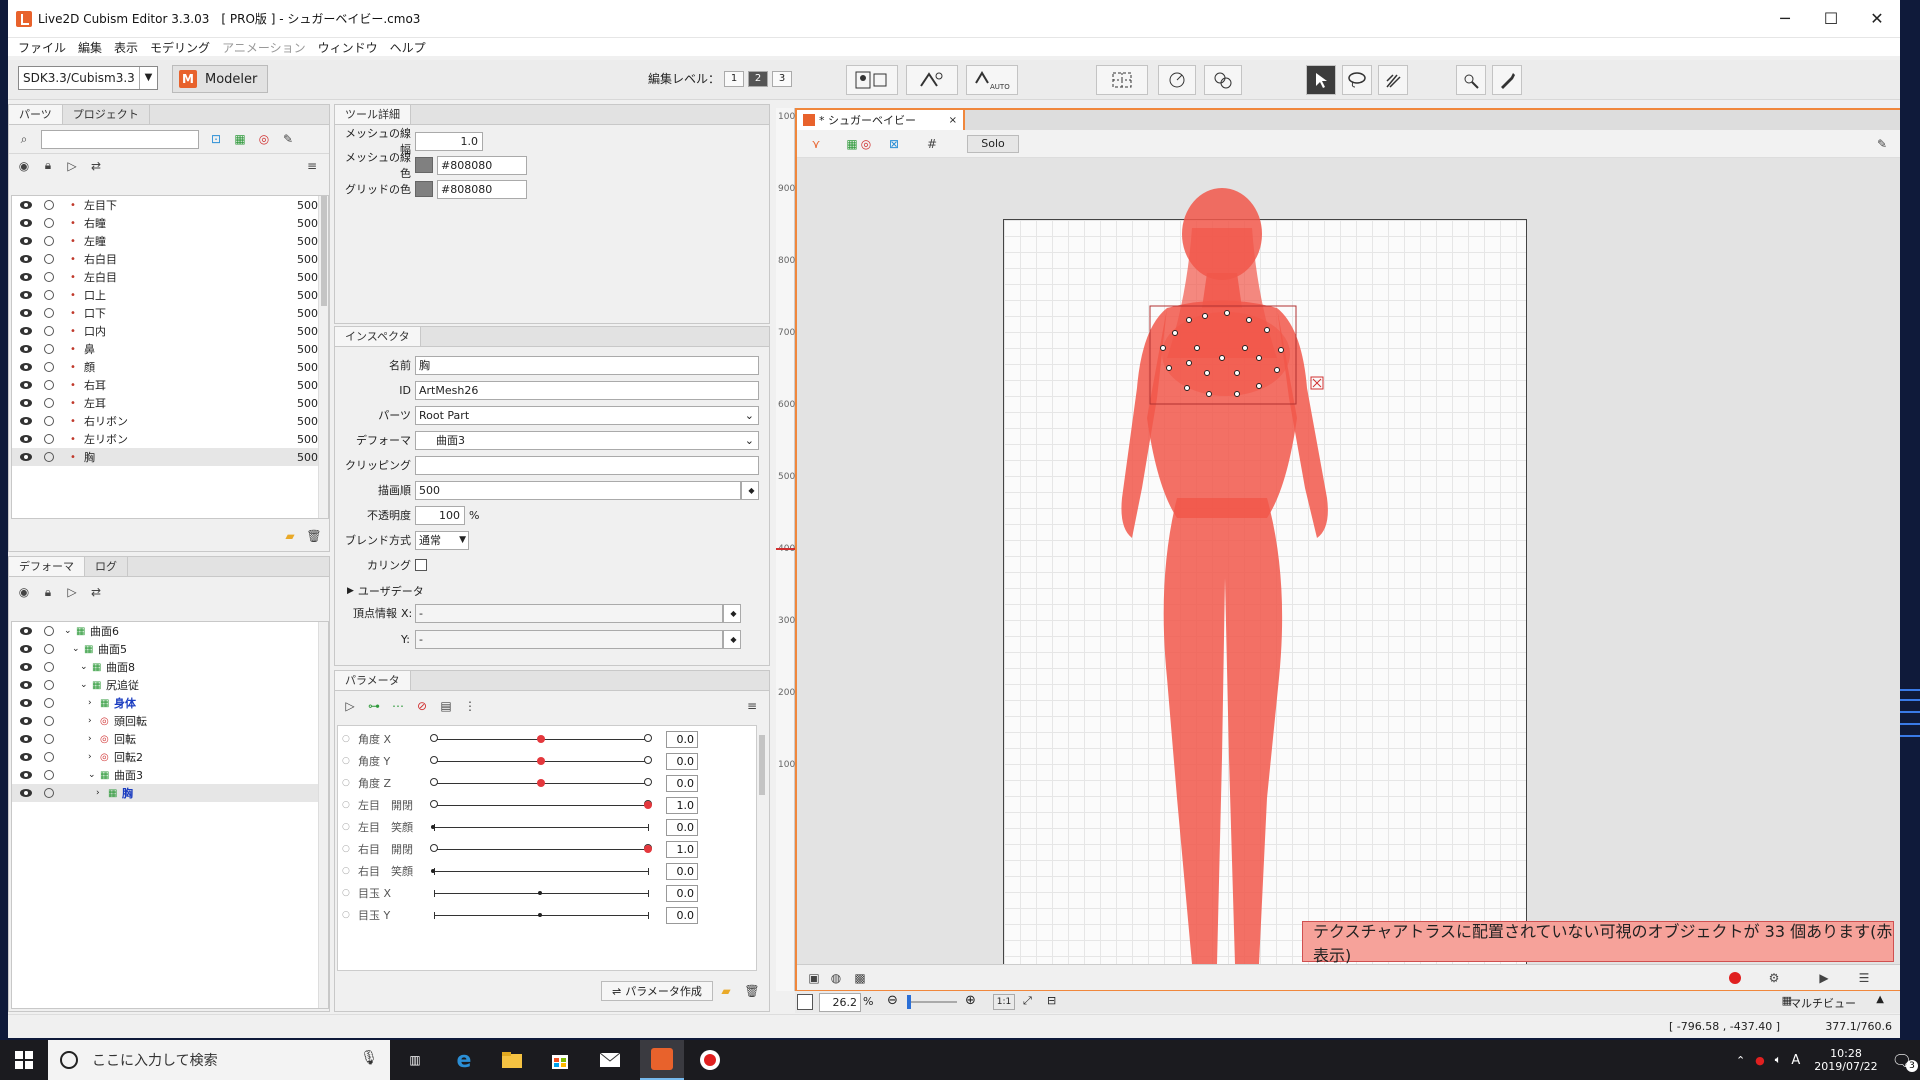 Image resolution: width=1920 pixels, height=1080 pixels. Describe the element at coordinates (442, 540) in the screenshot. I see `blend-select: 通常 ▼` at that location.